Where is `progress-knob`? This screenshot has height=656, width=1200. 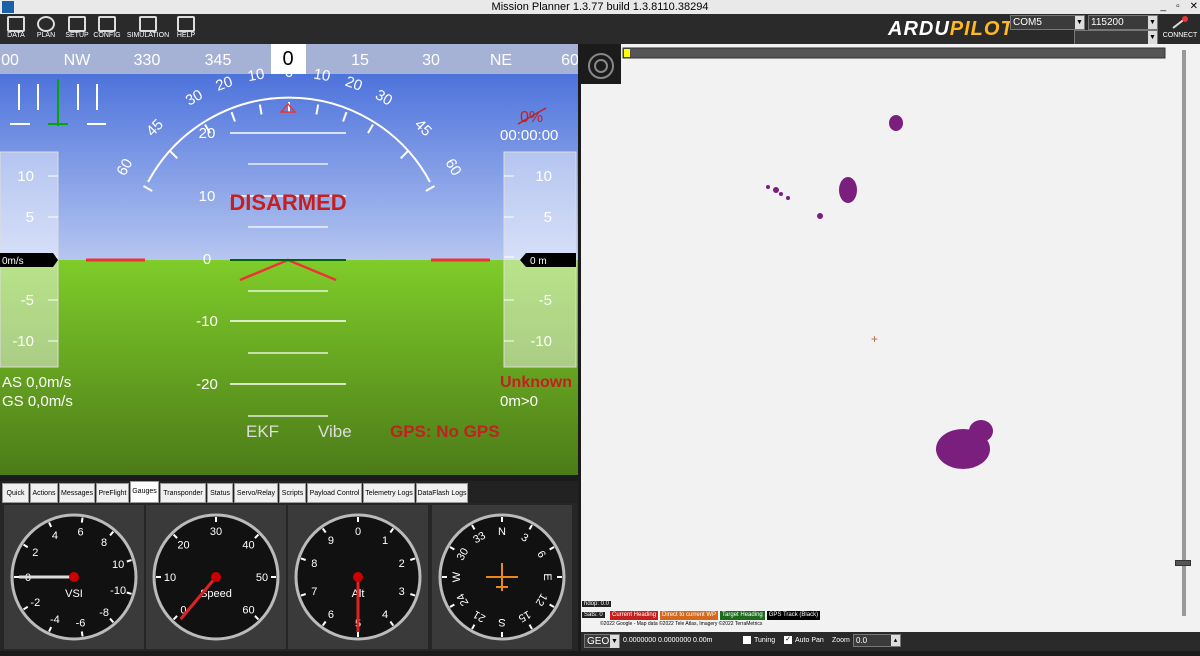
progress-knob is located at coordinates (627, 53).